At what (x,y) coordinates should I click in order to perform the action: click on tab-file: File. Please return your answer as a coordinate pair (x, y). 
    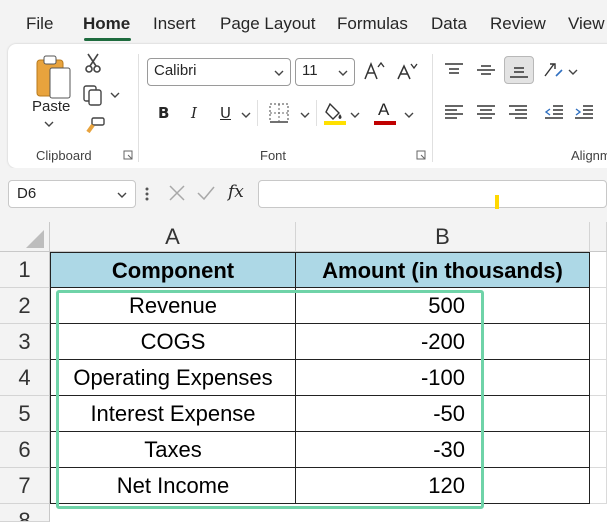
    Looking at the image, I should click on (39, 24).